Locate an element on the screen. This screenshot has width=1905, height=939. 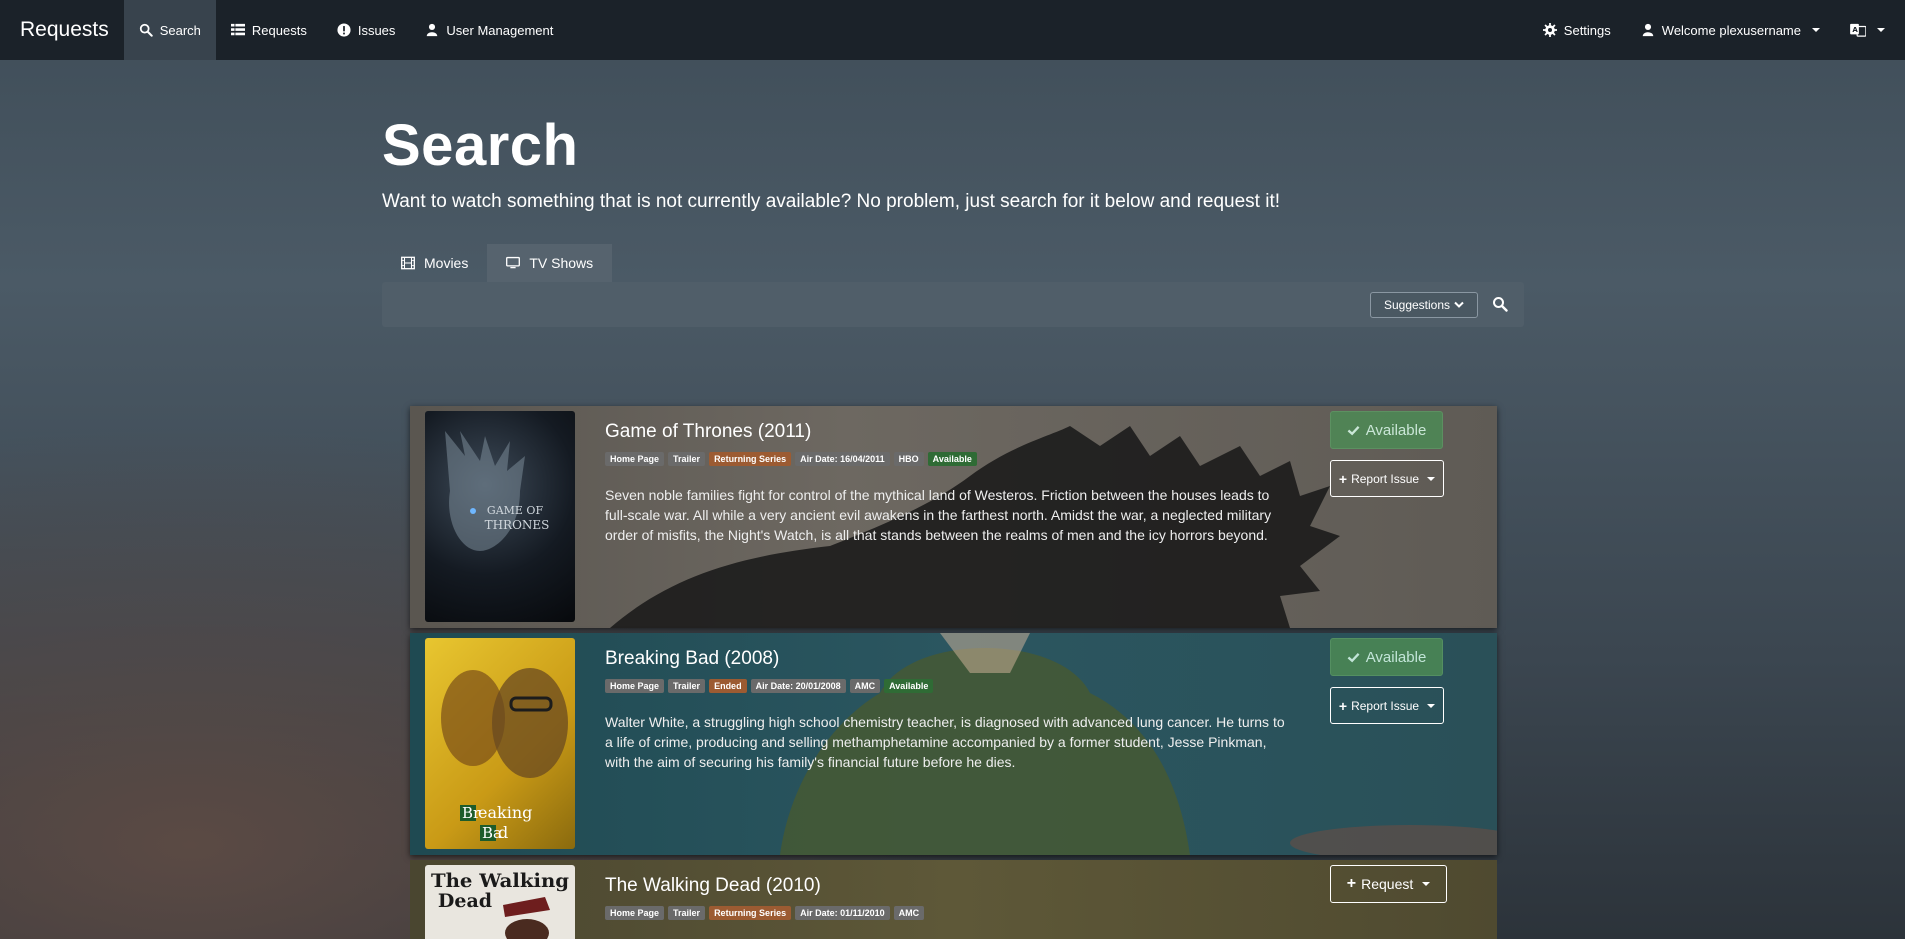
poster-image: GAME OF THRONES is located at coordinates (500, 516).